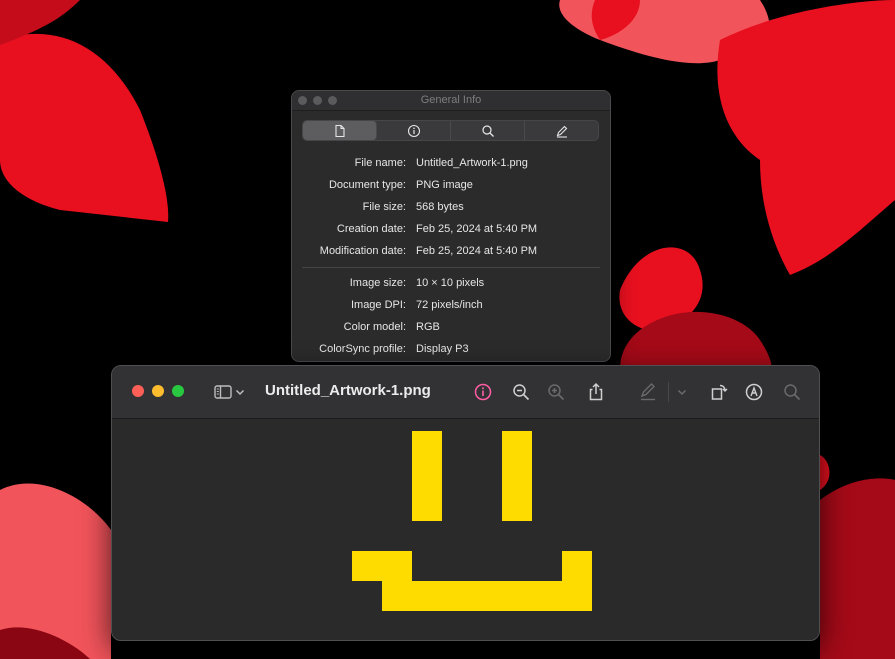 Image resolution: width=895 pixels, height=659 pixels. I want to click on inspector-button, so click(483, 392).